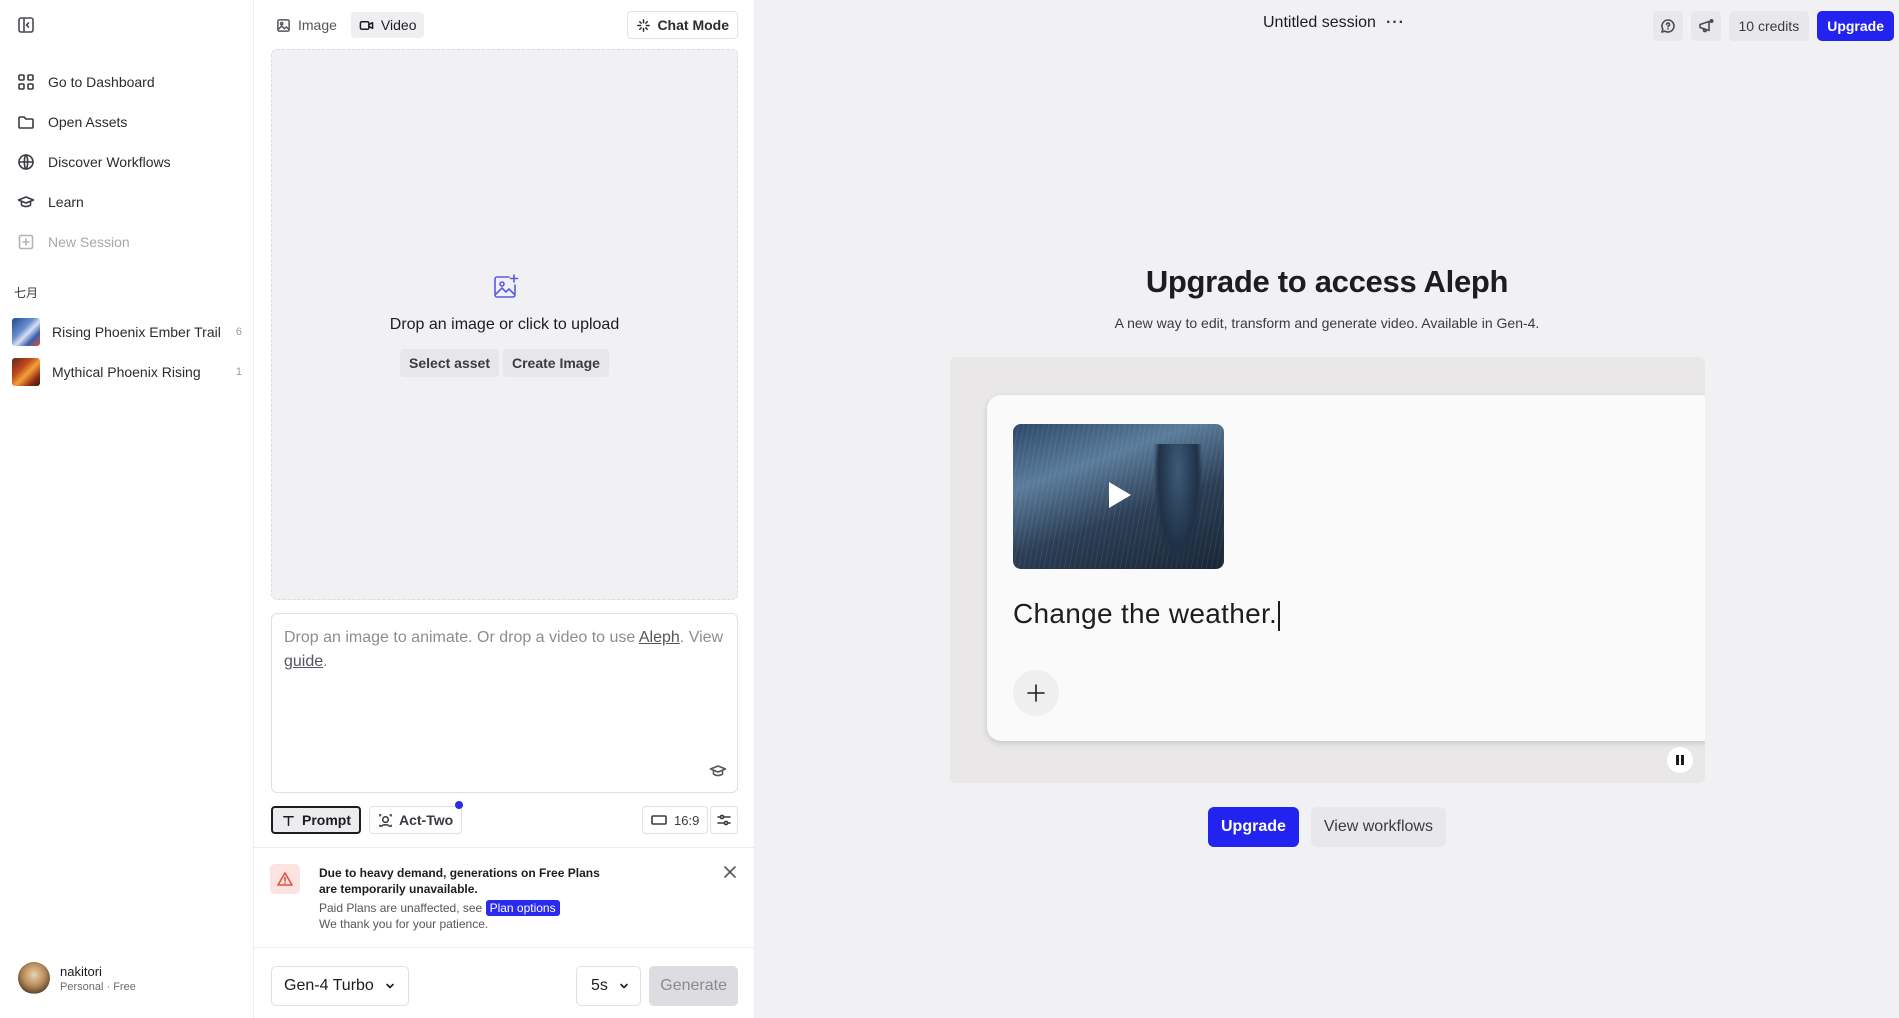 Image resolution: width=1899 pixels, height=1018 pixels. I want to click on feedback-icon, so click(1667, 26).